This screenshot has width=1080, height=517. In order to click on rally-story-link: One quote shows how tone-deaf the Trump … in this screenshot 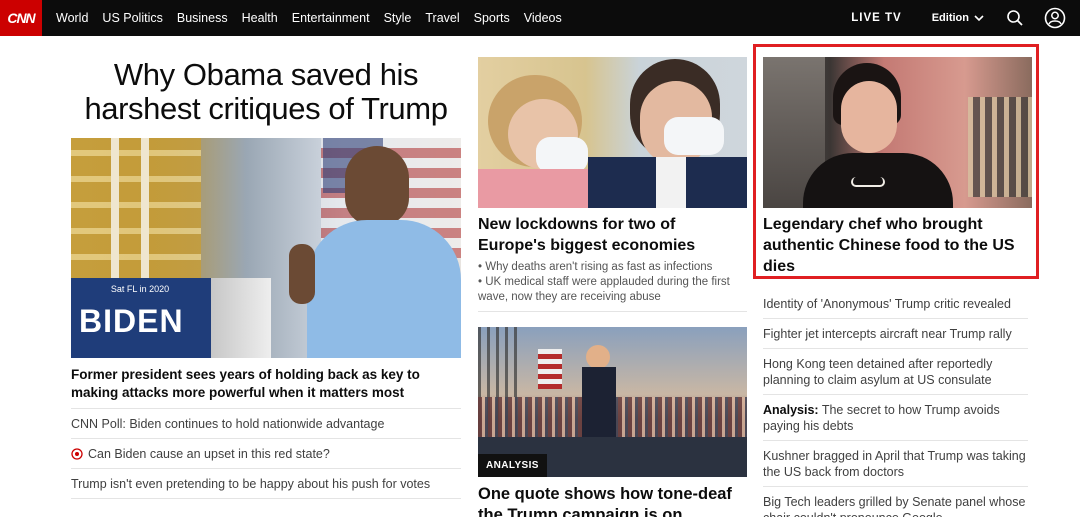, I will do `click(612, 500)`.